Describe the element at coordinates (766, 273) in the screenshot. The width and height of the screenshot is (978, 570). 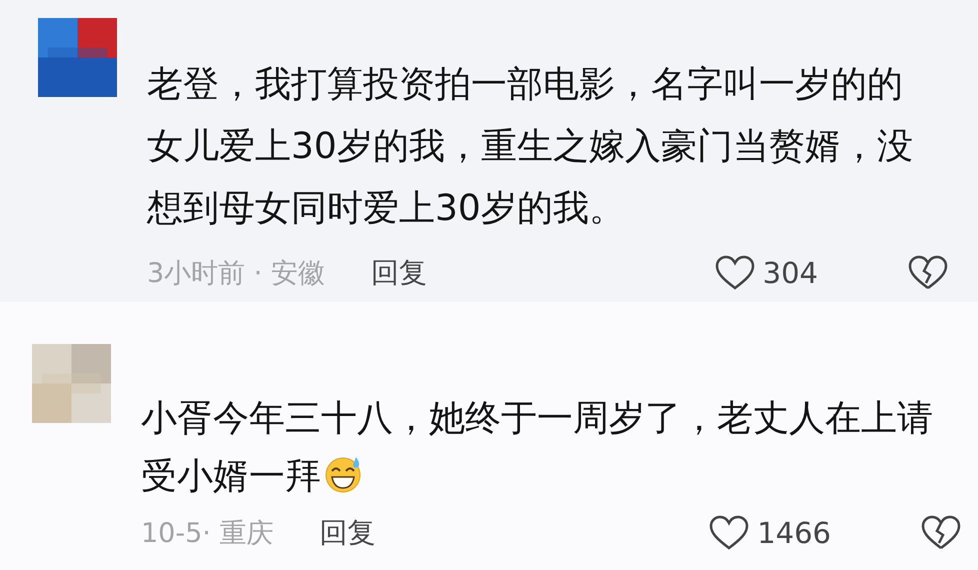
I see `like-button: 304` at that location.